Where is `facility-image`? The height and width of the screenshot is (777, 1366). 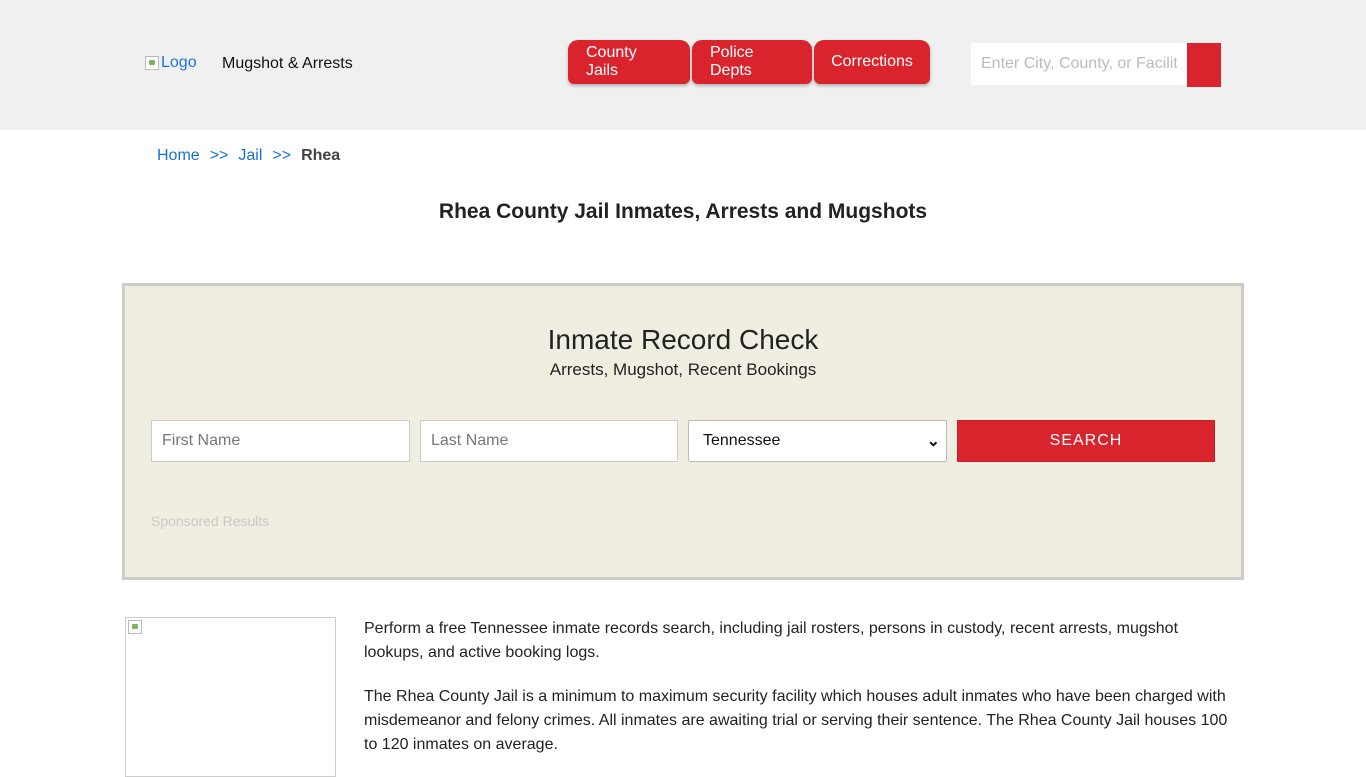
facility-image is located at coordinates (230, 697).